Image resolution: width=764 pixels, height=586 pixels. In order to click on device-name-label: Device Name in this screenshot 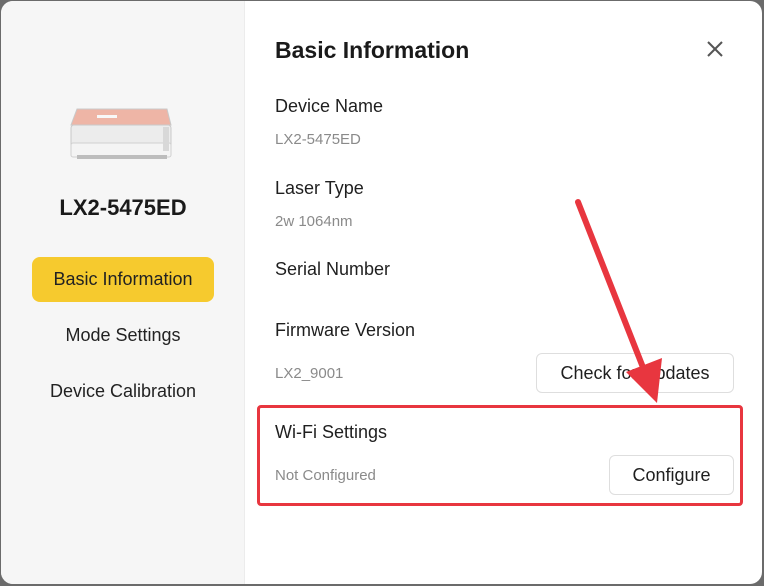, I will do `click(329, 106)`.